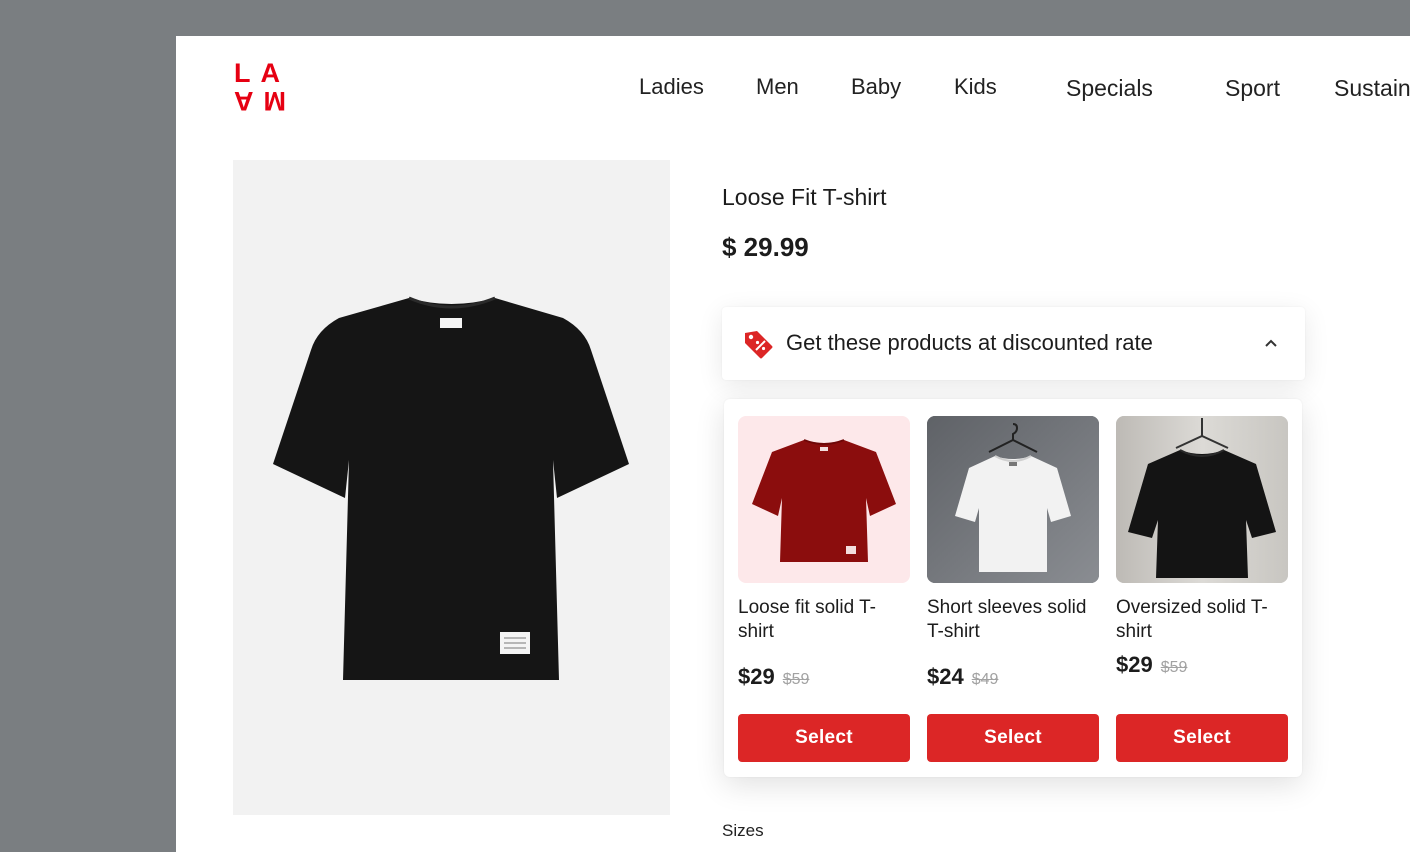  I want to click on offer-name: Oversized solid T-shirt, so click(1192, 619).